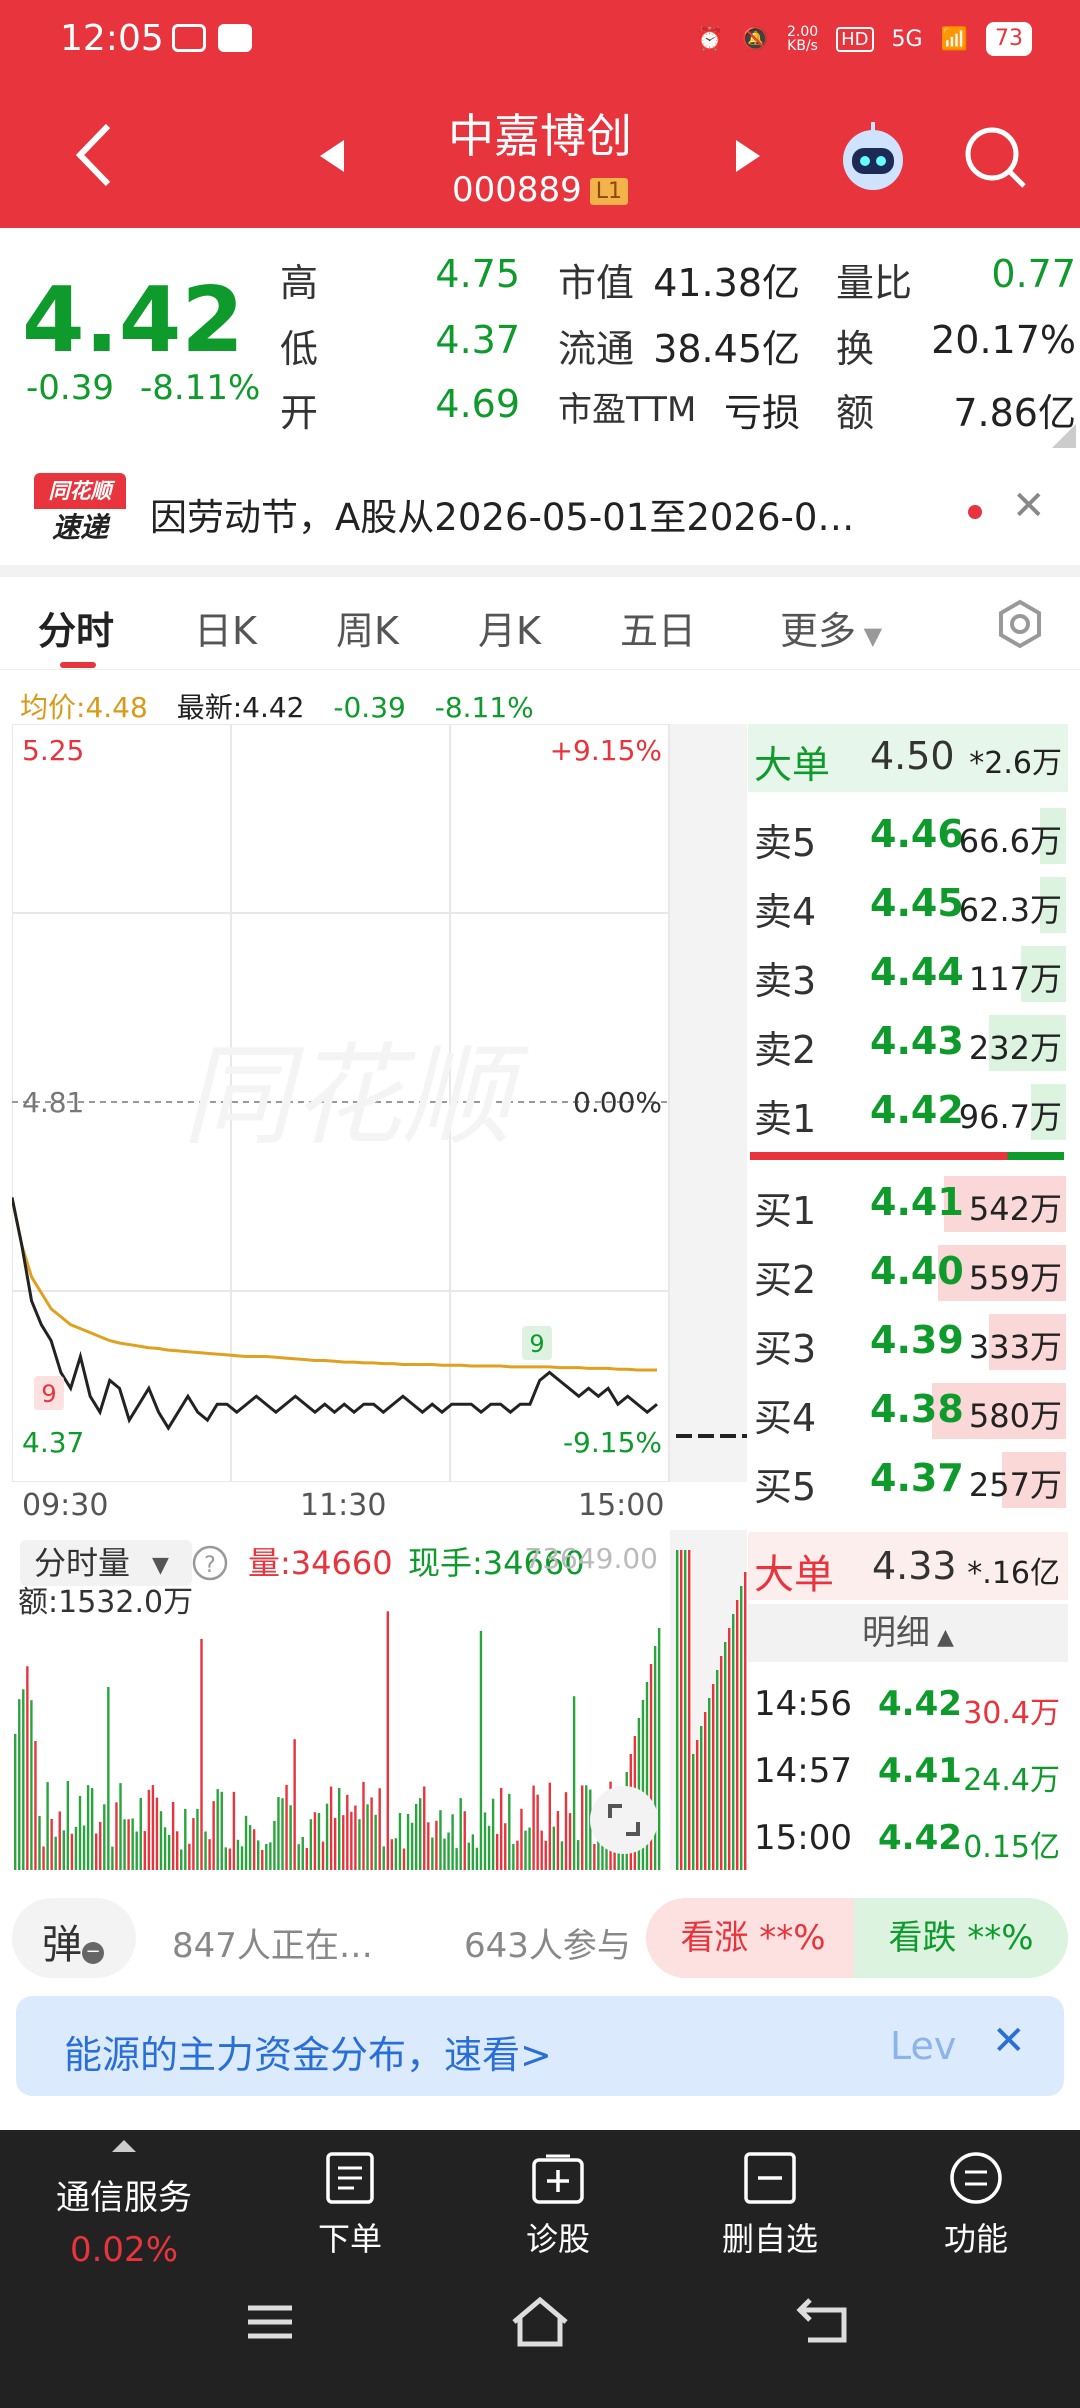  What do you see at coordinates (908, 1342) in the screenshot?
I see `bid-level: 买3 4.39 333万` at bounding box center [908, 1342].